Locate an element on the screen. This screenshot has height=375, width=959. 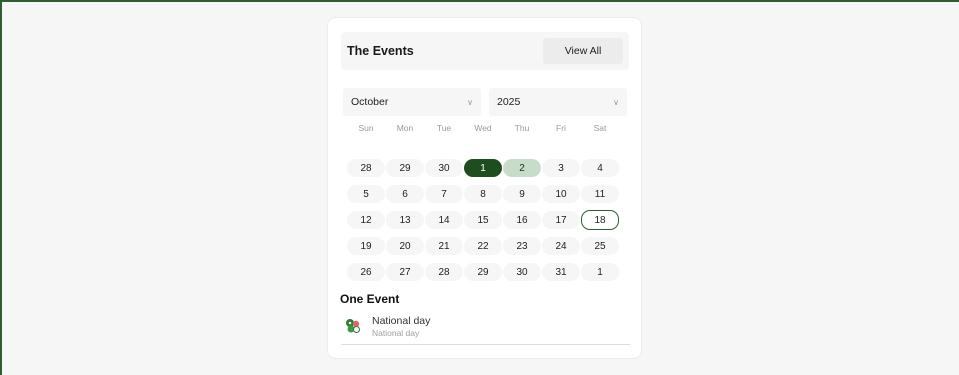
calendar-day: 18 is located at coordinates (600, 220).